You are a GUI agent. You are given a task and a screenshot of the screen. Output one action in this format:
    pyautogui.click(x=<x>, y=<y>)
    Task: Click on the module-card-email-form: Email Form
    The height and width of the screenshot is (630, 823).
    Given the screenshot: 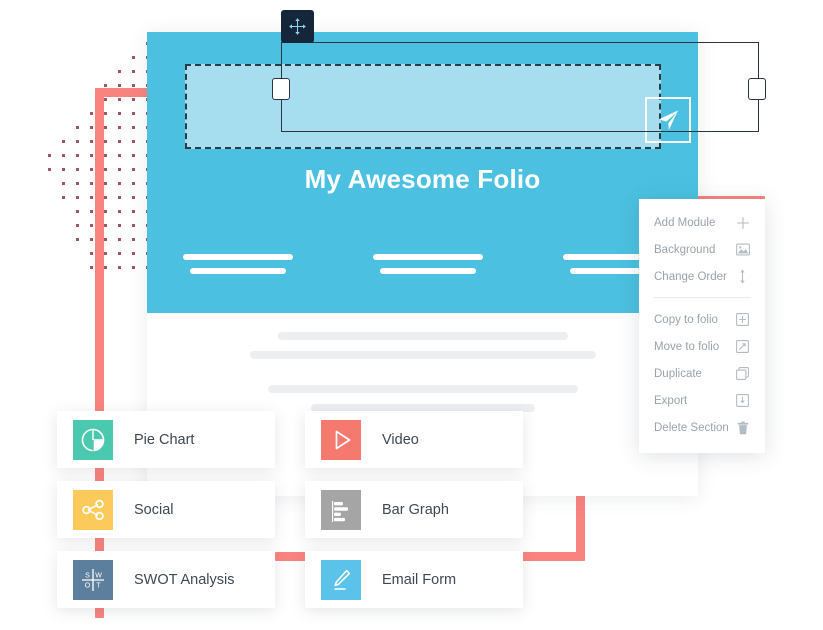 What is the action you would take?
    pyautogui.click(x=414, y=579)
    